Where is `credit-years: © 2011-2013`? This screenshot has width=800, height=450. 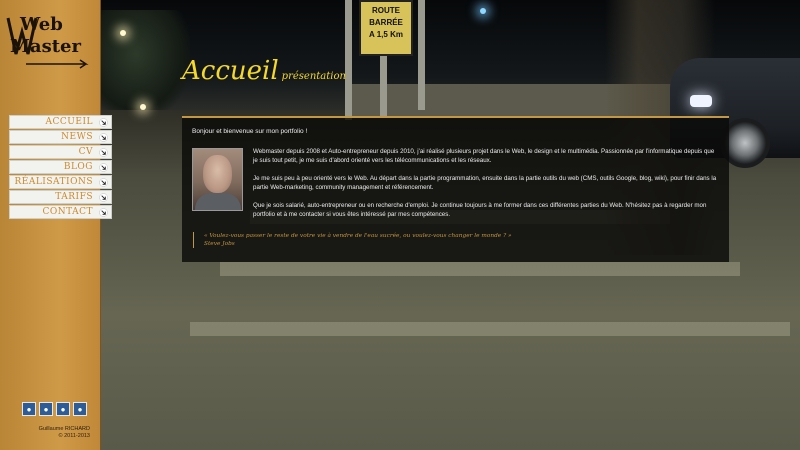 credit-years: © 2011-2013 is located at coordinates (74, 436).